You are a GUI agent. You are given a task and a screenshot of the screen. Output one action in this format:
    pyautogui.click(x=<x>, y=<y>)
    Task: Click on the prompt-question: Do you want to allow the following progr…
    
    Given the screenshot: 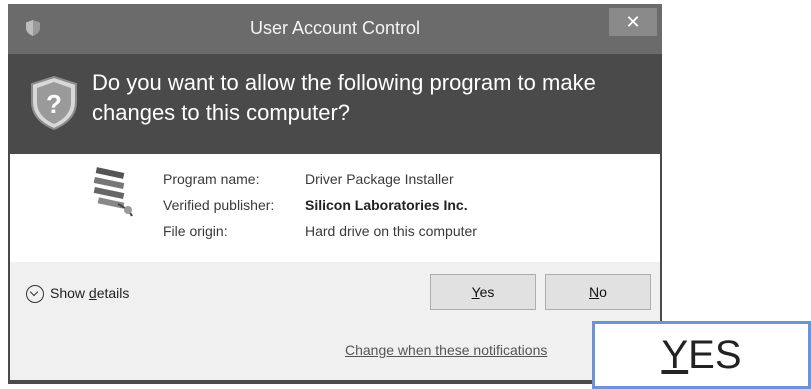 What is the action you would take?
    pyautogui.click(x=344, y=97)
    